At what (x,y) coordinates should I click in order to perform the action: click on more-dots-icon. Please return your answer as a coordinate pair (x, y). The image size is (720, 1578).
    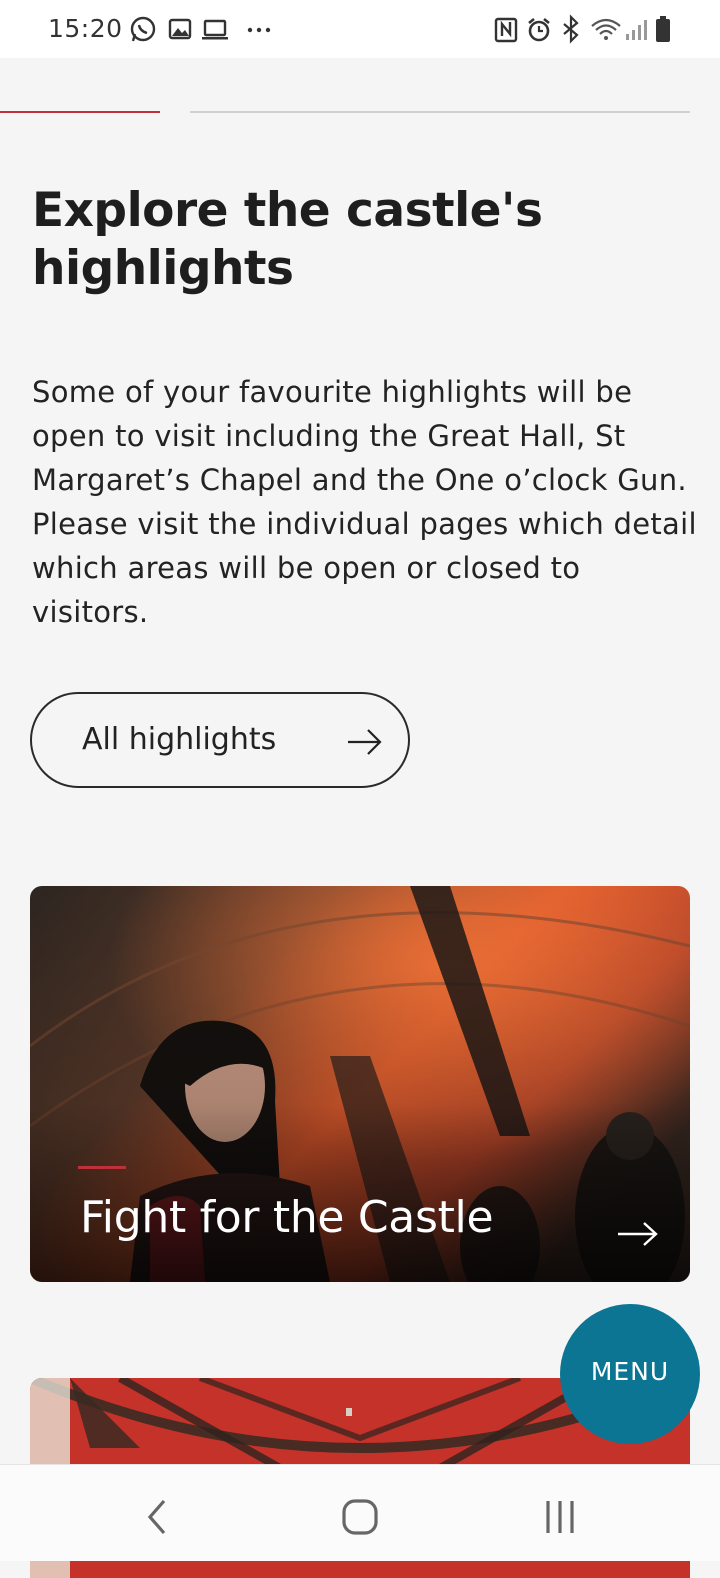
    Looking at the image, I should click on (259, 30).